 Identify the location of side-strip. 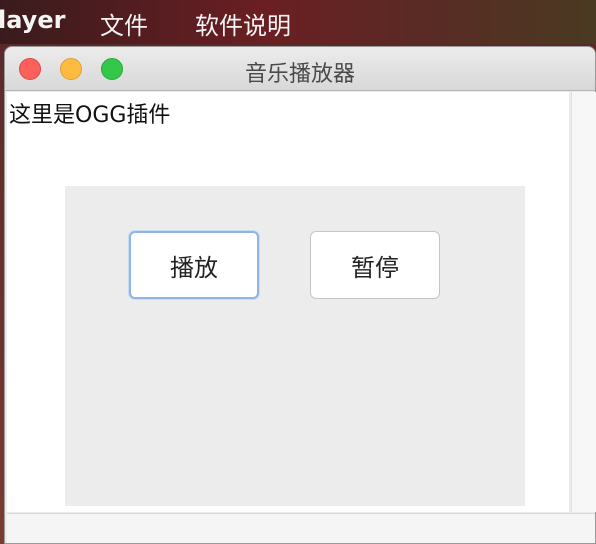
(583, 302).